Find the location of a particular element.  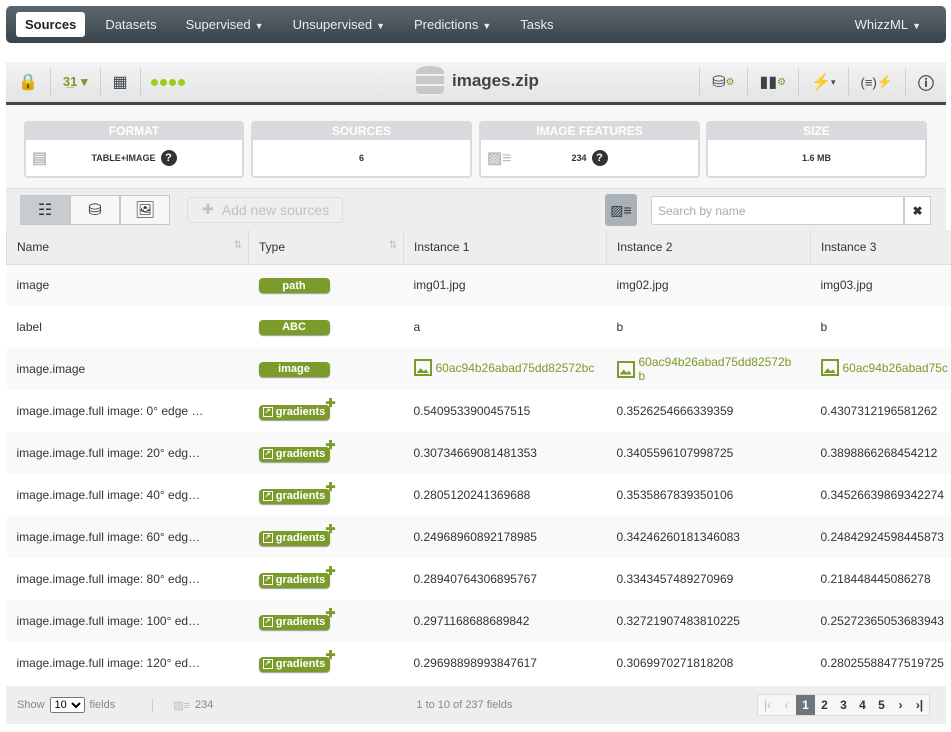

header-label: Type is located at coordinates (272, 246).